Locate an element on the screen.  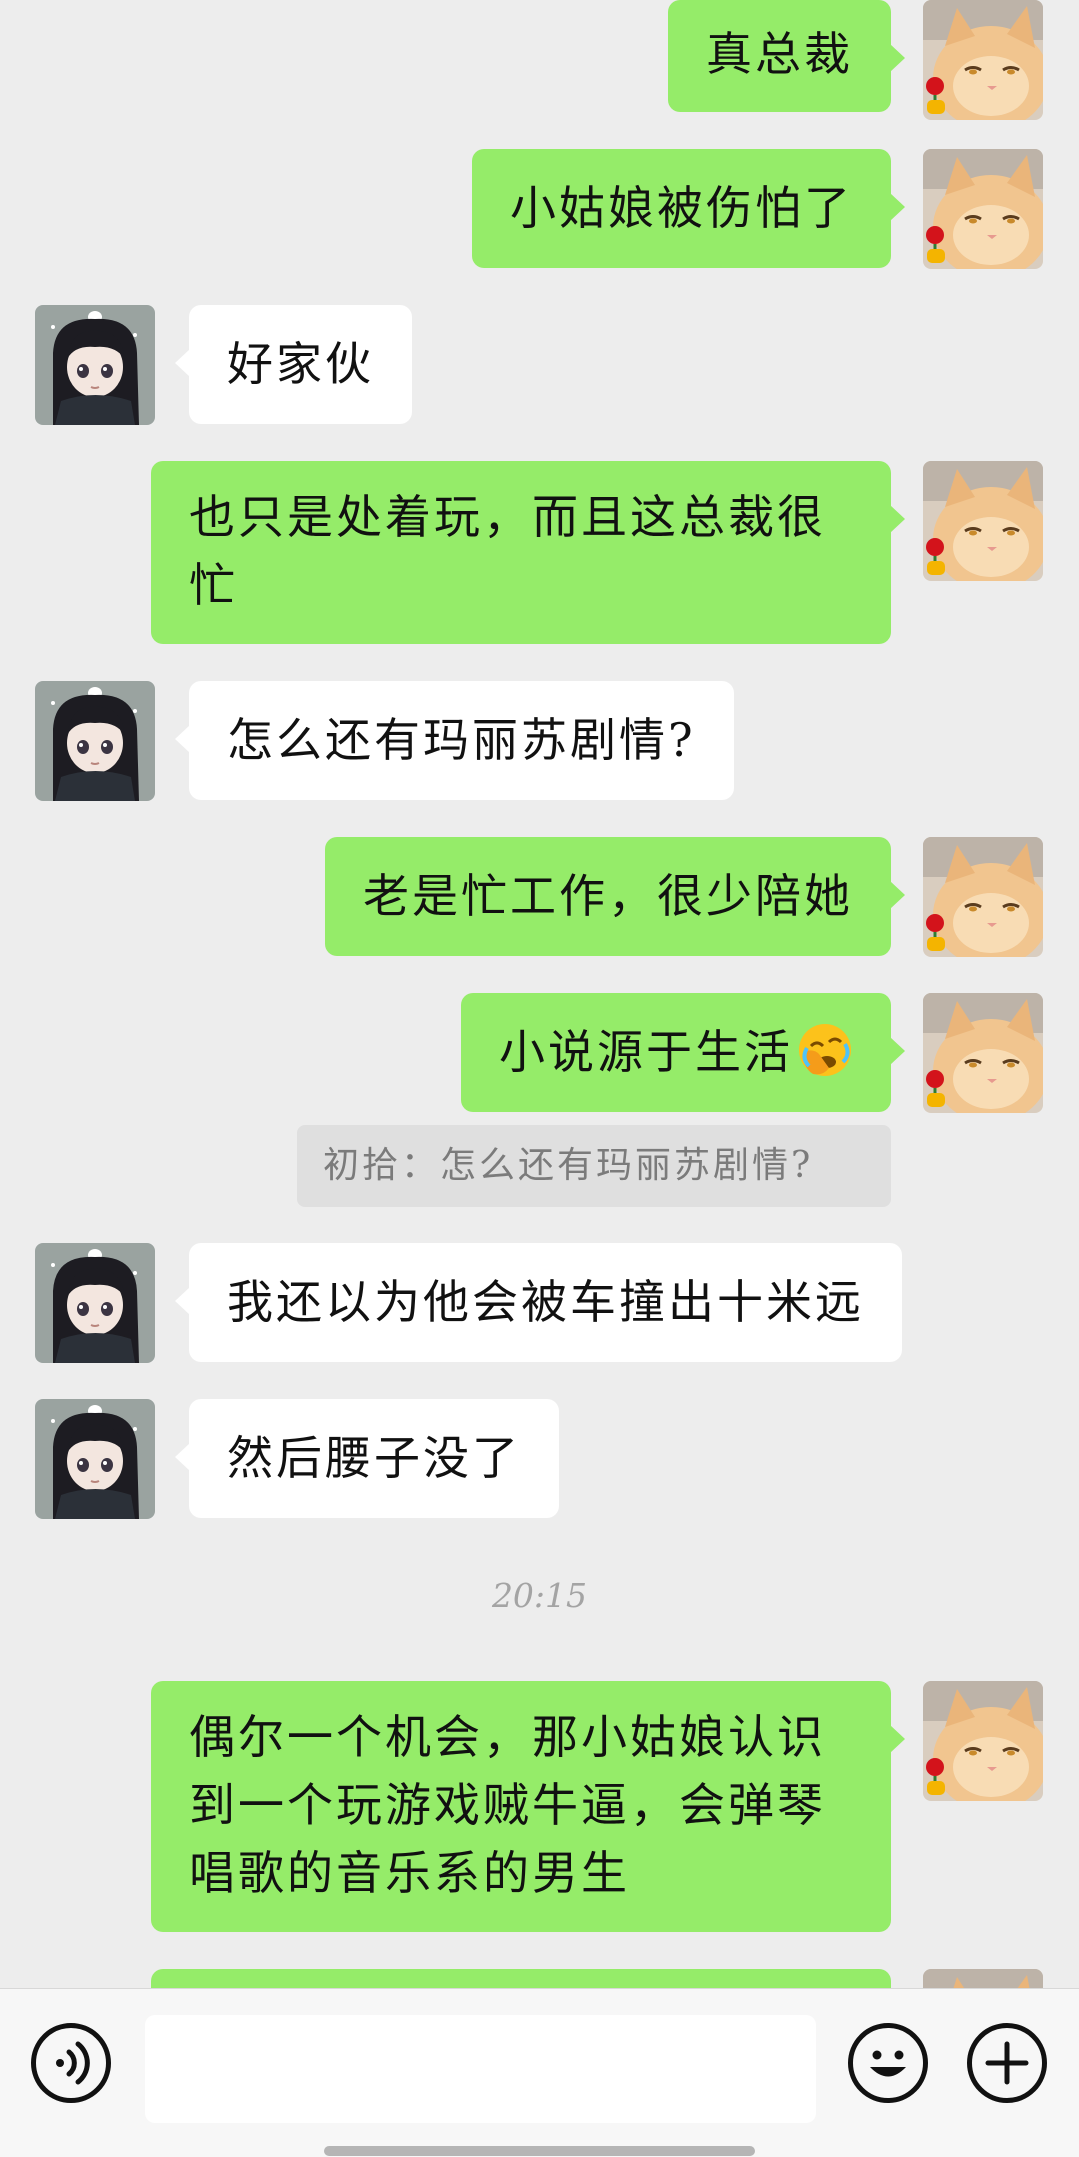
message-text: 小说源于生活 is located at coordinates (646, 1052).